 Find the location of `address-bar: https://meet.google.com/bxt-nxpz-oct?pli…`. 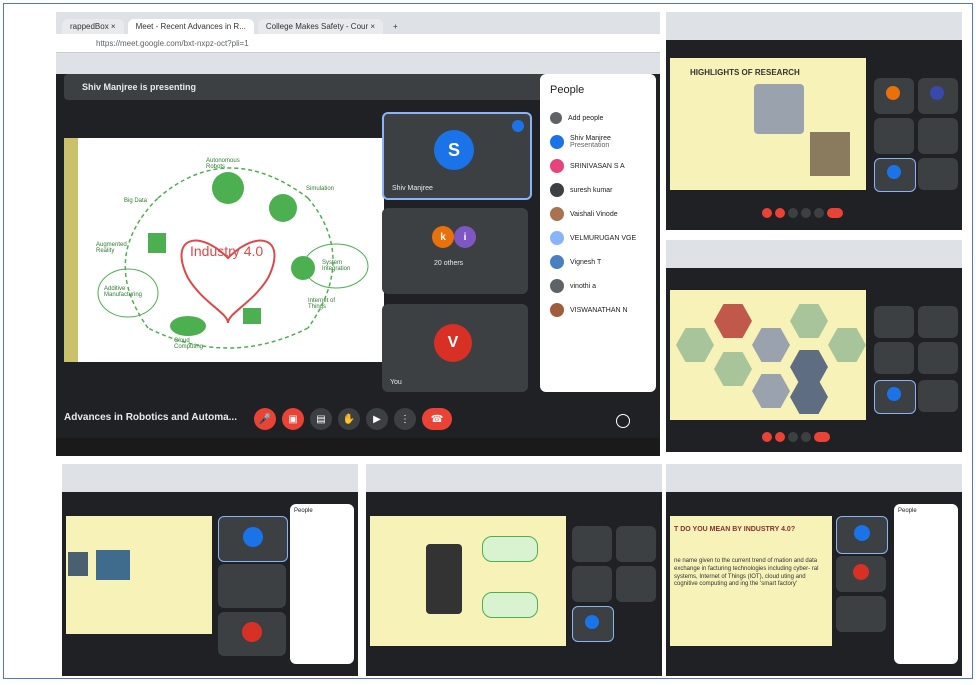

address-bar: https://meet.google.com/bxt-nxpz-oct?pli… is located at coordinates (358, 43).